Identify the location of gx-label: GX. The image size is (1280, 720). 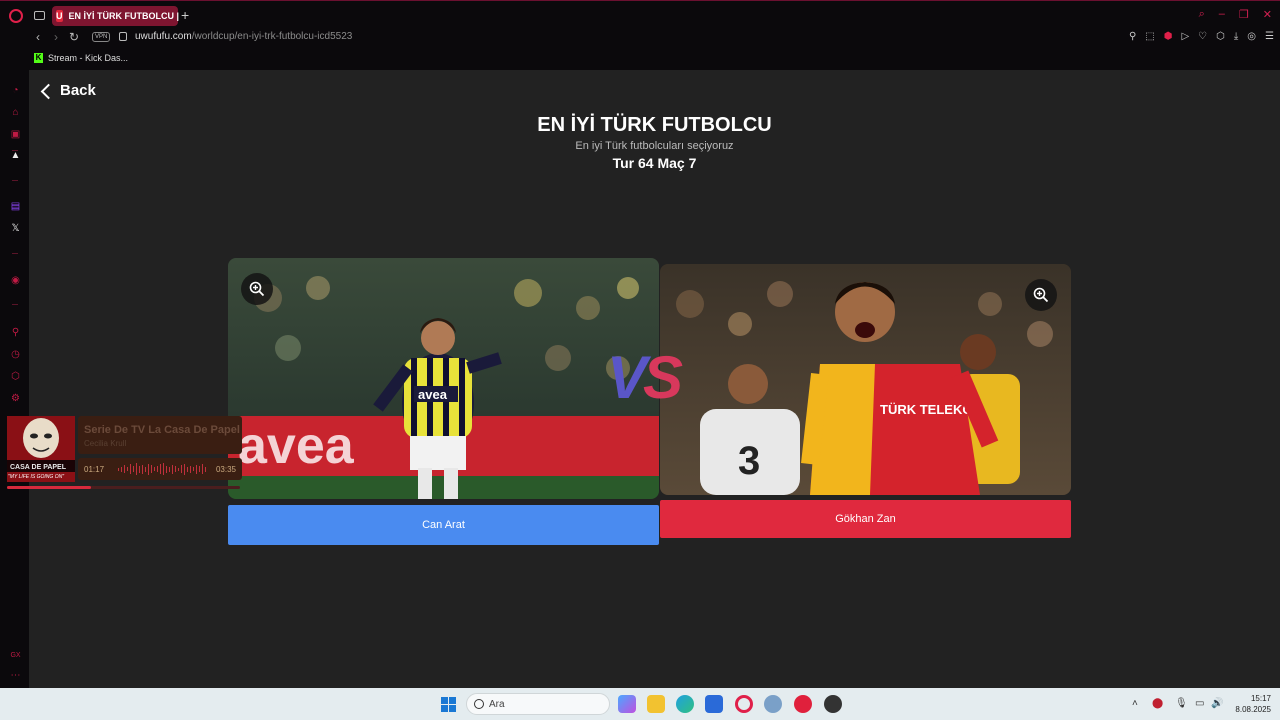
(15, 655).